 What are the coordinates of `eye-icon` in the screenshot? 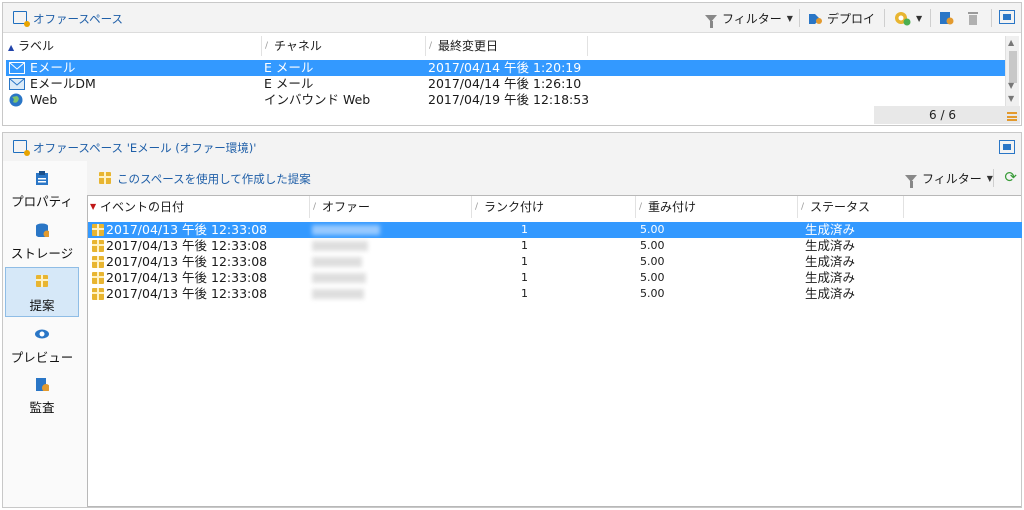 It's located at (42, 334).